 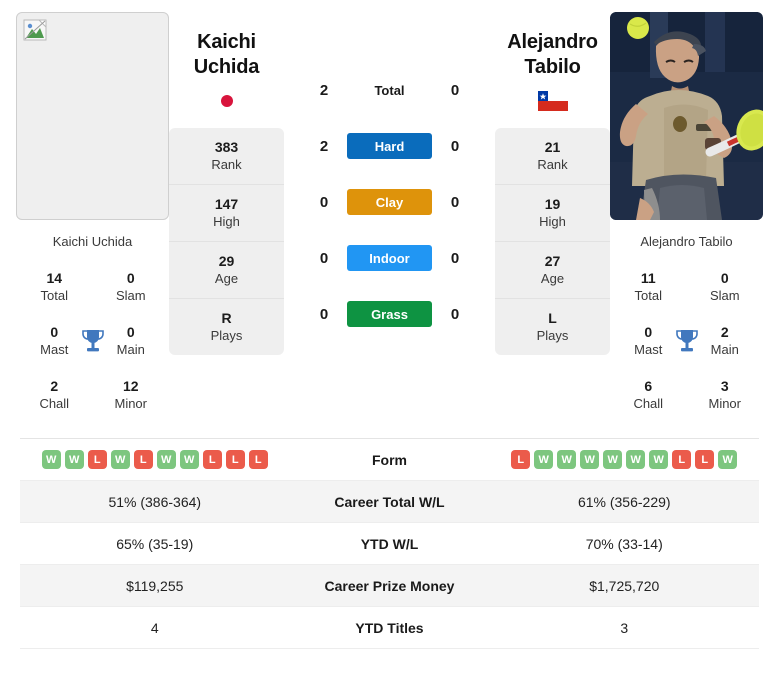 What do you see at coordinates (648, 386) in the screenshot?
I see `titles-value: 6` at bounding box center [648, 386].